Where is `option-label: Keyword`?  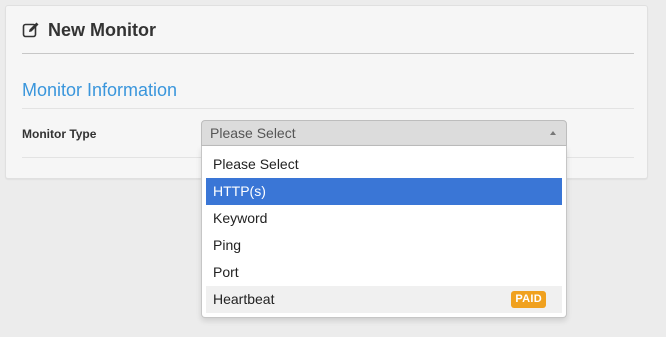 option-label: Keyword is located at coordinates (240, 218).